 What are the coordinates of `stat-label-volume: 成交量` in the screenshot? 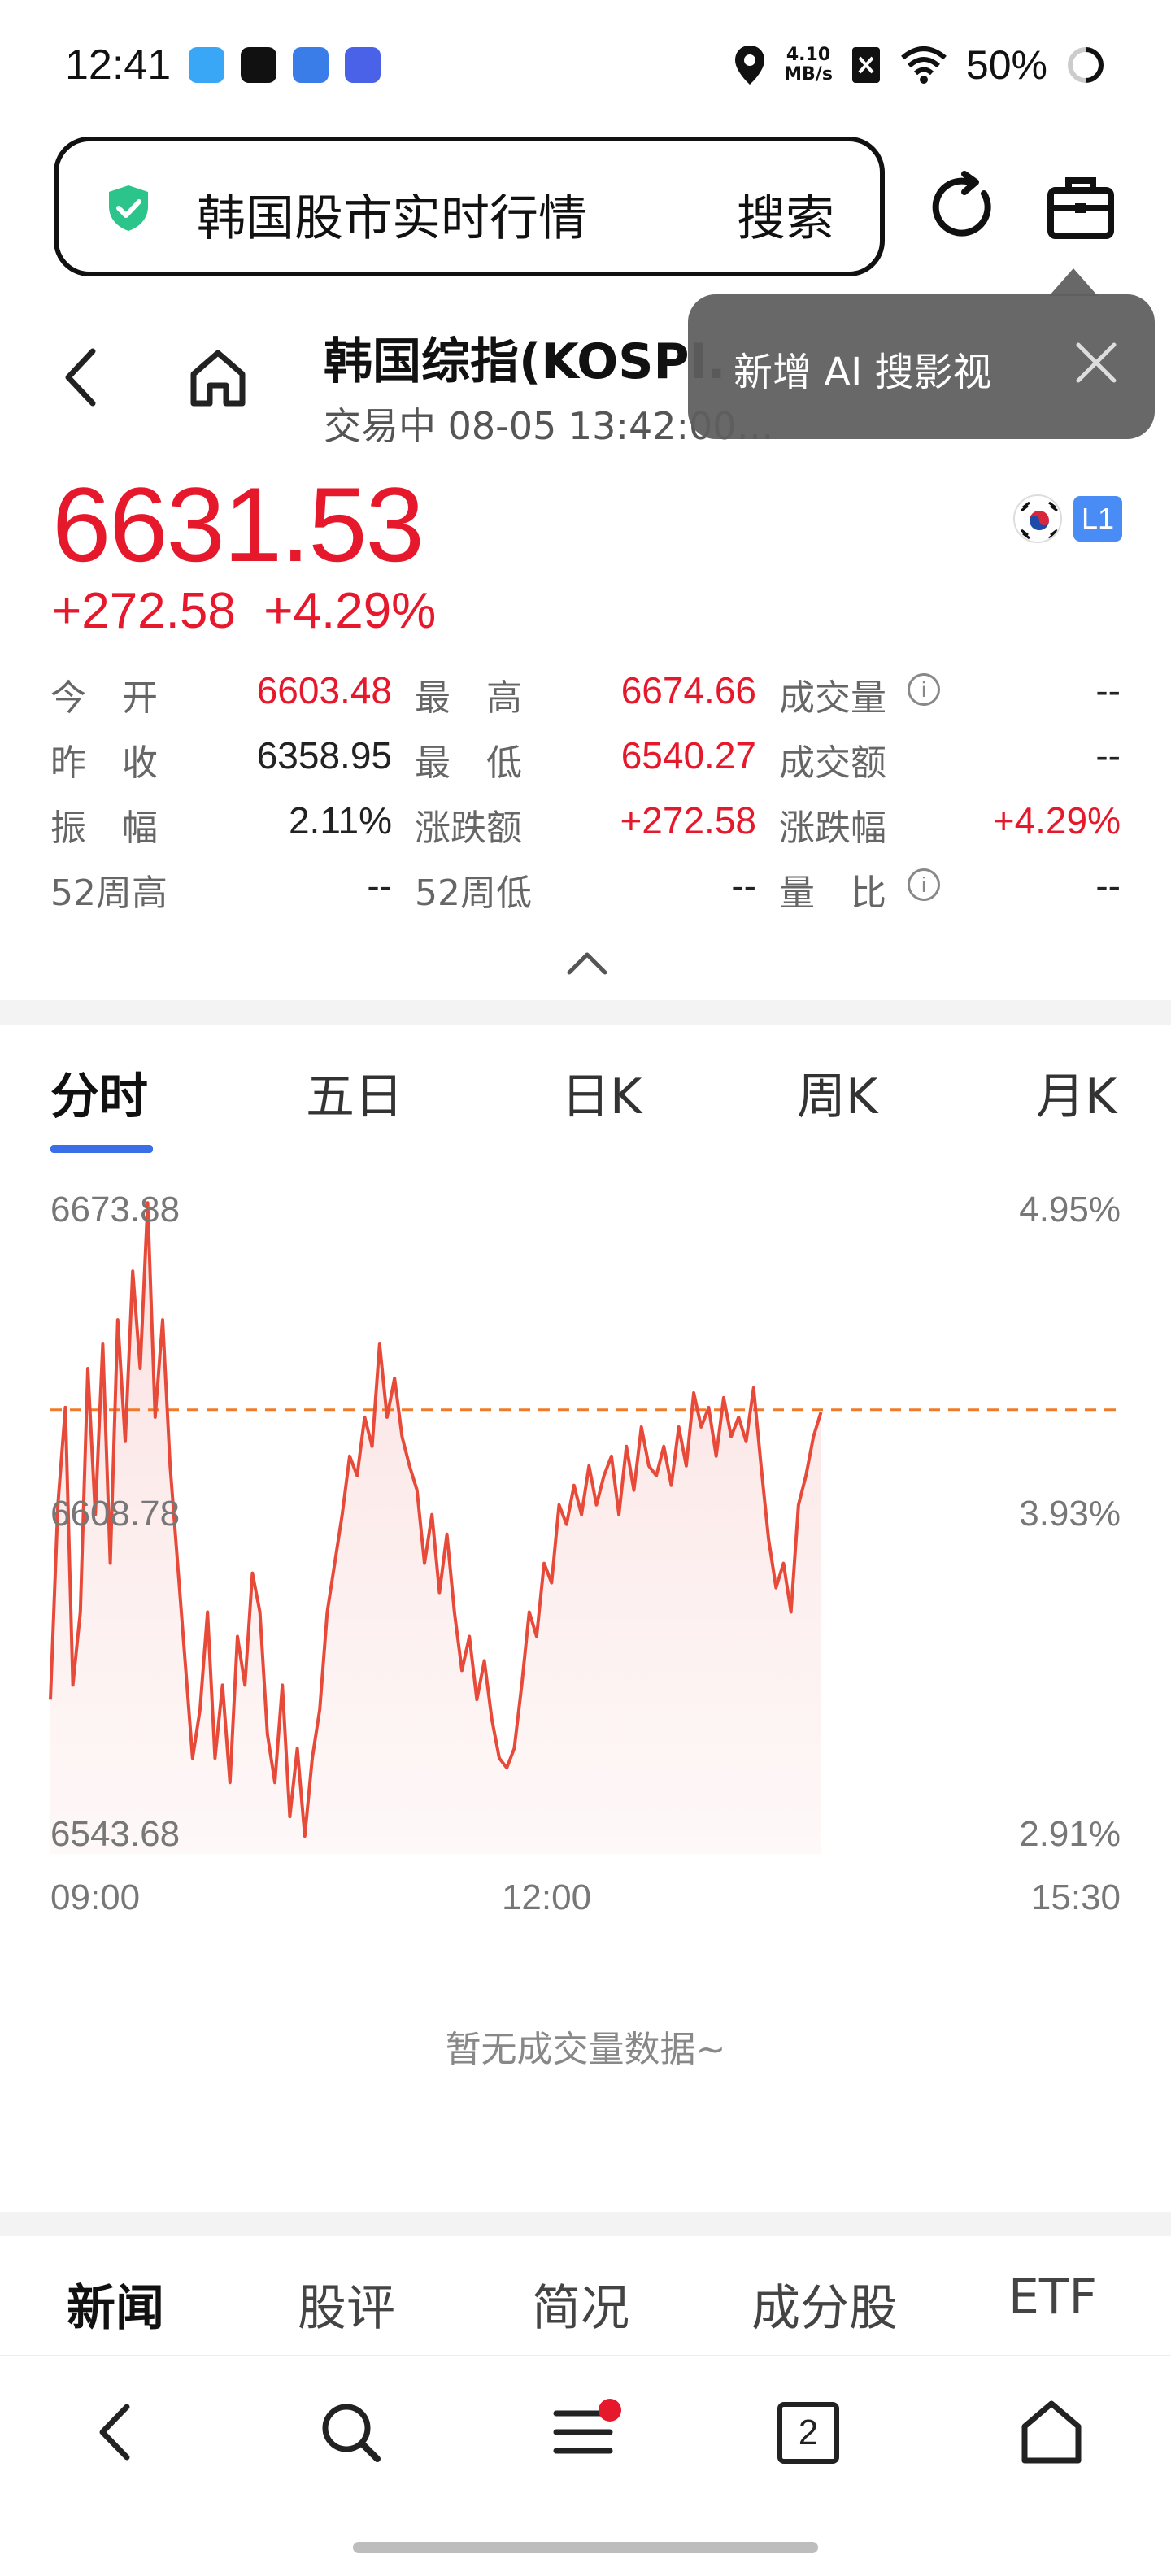 It's located at (833, 698).